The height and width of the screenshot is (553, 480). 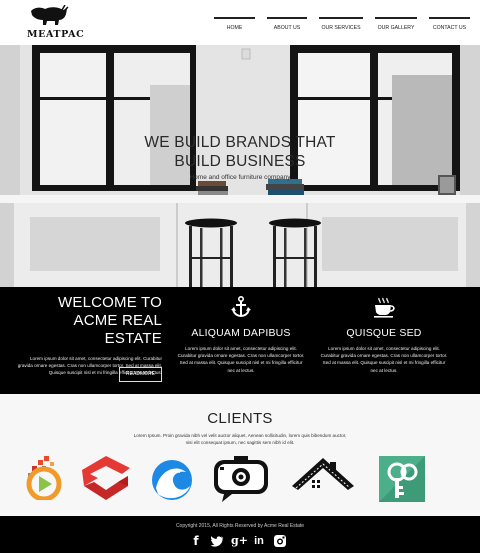 What do you see at coordinates (241, 307) in the screenshot?
I see `anchor-icon` at bounding box center [241, 307].